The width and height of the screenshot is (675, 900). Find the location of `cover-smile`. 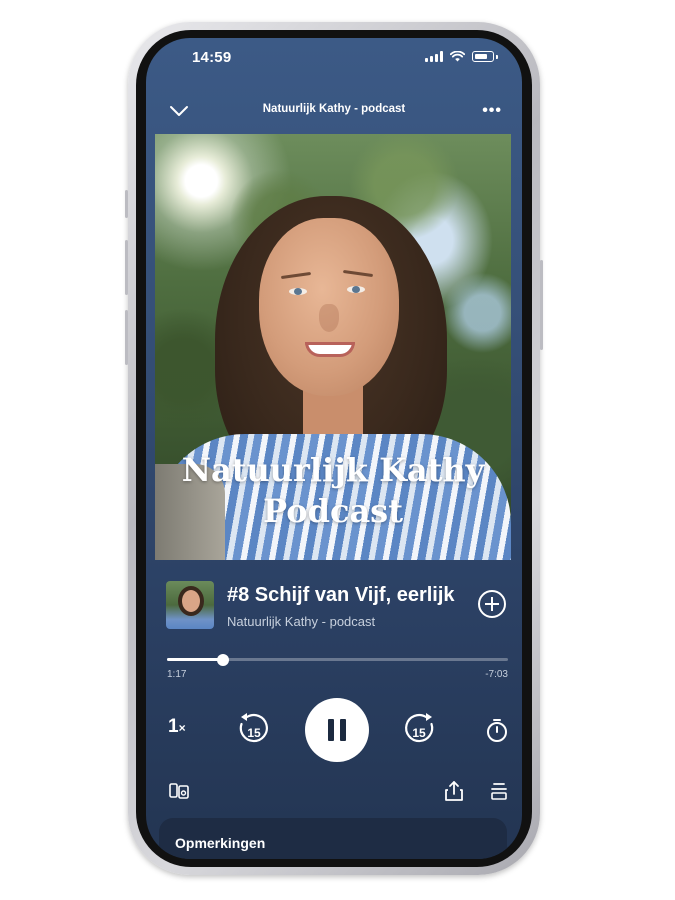

cover-smile is located at coordinates (330, 349).